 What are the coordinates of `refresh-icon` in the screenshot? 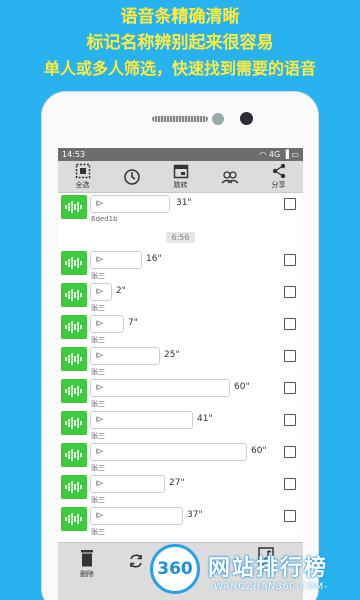 It's located at (136, 561).